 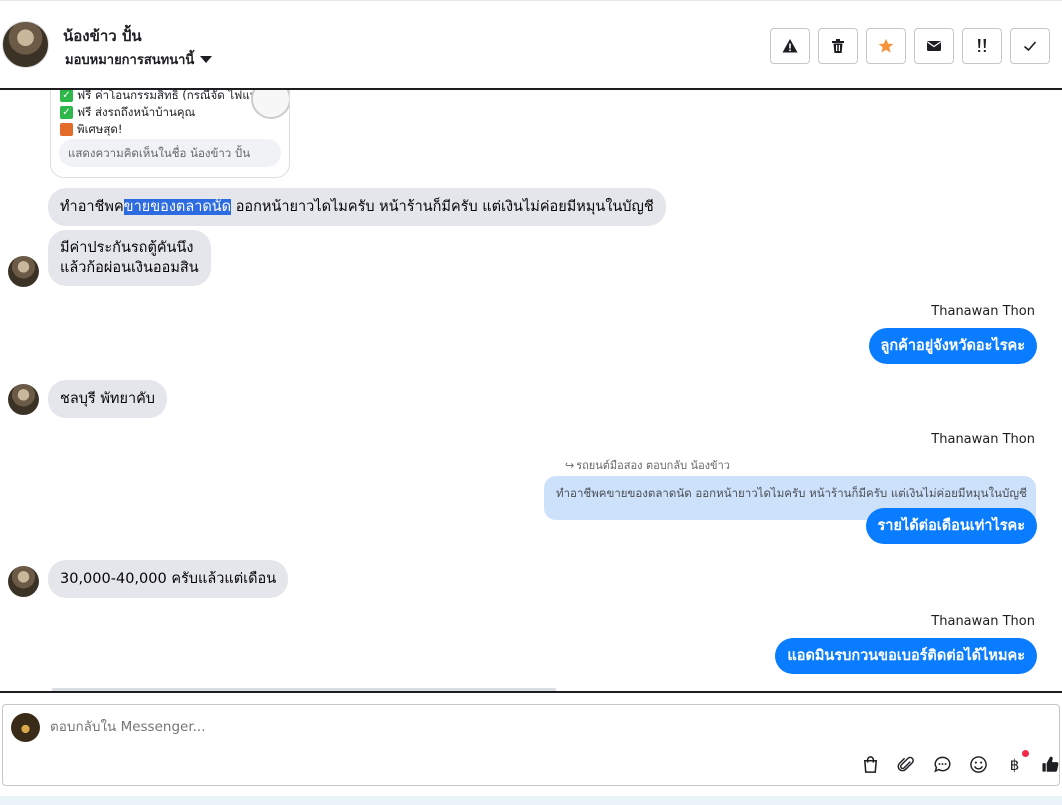 I want to click on message-text: ทำอาชีพค, so click(x=92, y=207).